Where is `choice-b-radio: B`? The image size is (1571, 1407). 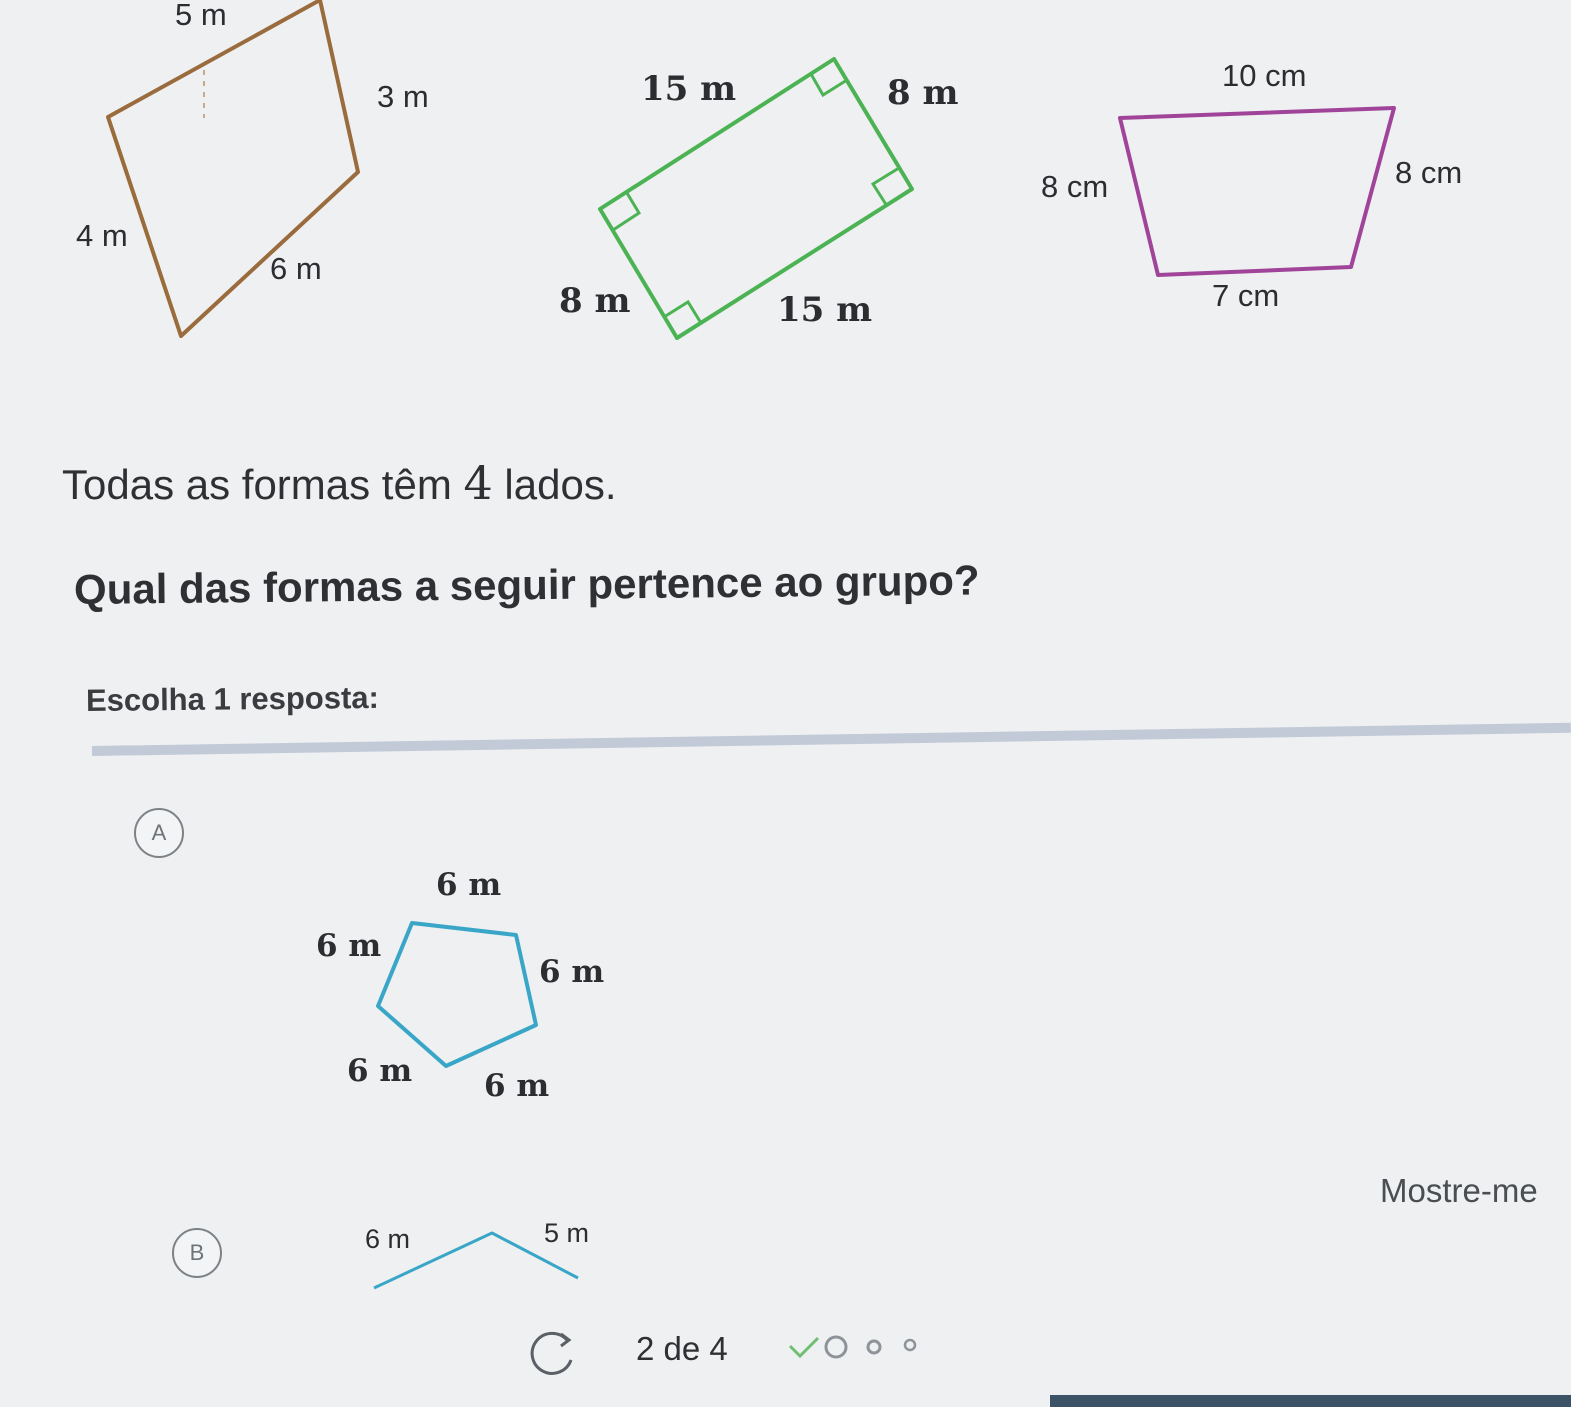 choice-b-radio: B is located at coordinates (197, 1253).